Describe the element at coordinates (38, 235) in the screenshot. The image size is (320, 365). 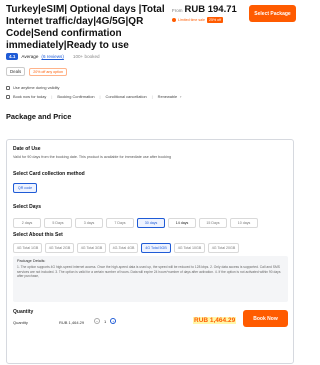
I see `select-set-label: Select About this Set` at that location.